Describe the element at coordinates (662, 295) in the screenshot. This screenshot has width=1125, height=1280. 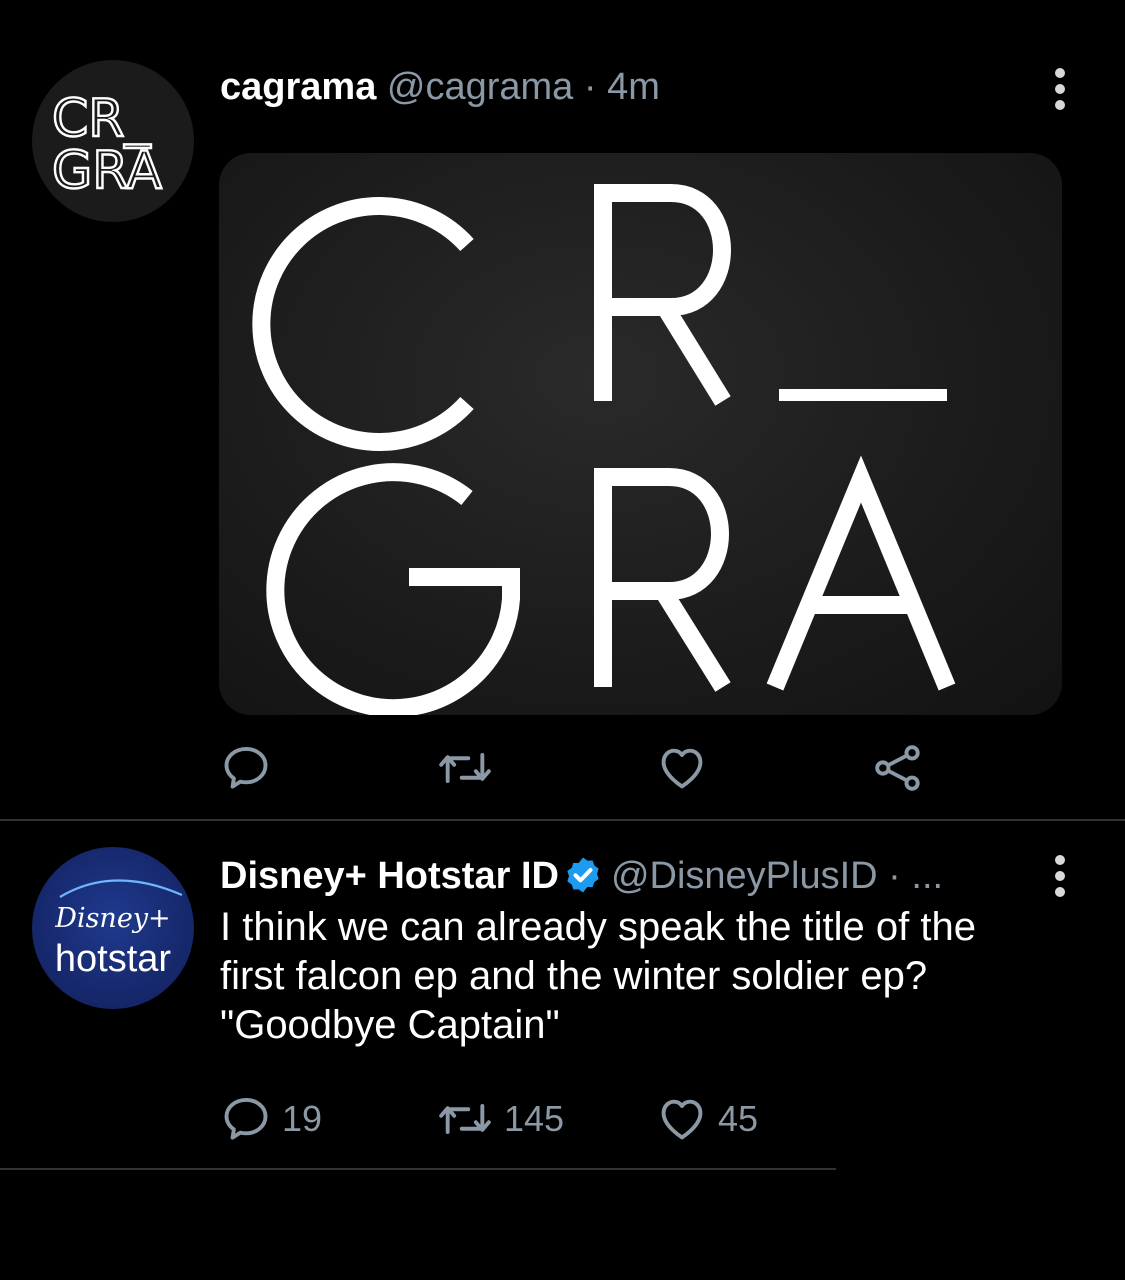
I see `logo-letter-r` at that location.